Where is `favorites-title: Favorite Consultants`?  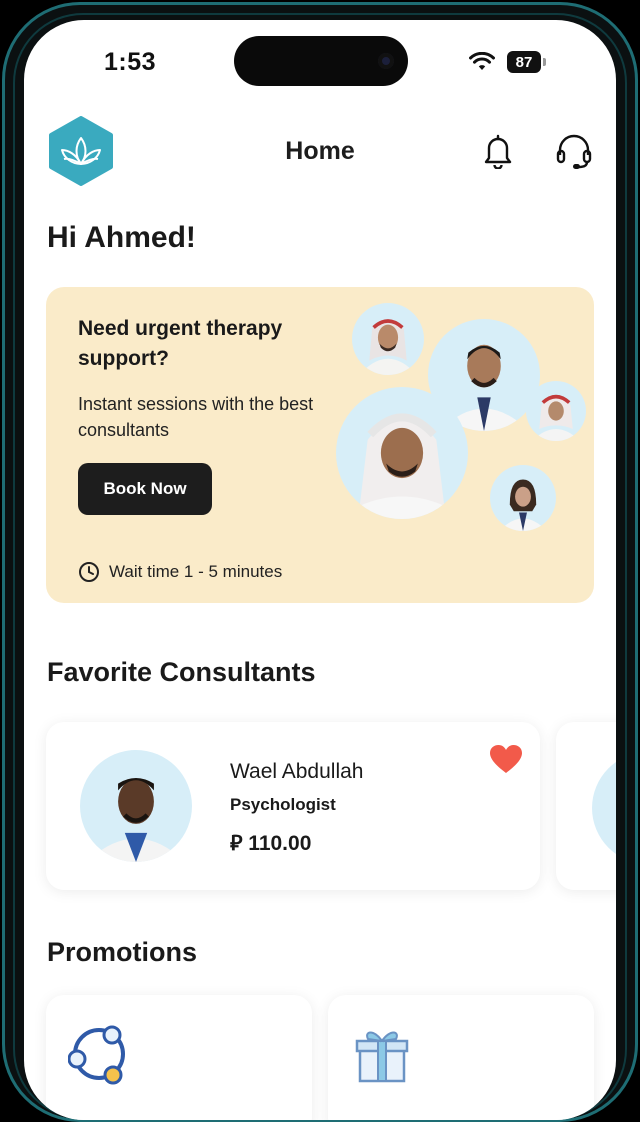
favorites-title: Favorite Consultants is located at coordinates (181, 672).